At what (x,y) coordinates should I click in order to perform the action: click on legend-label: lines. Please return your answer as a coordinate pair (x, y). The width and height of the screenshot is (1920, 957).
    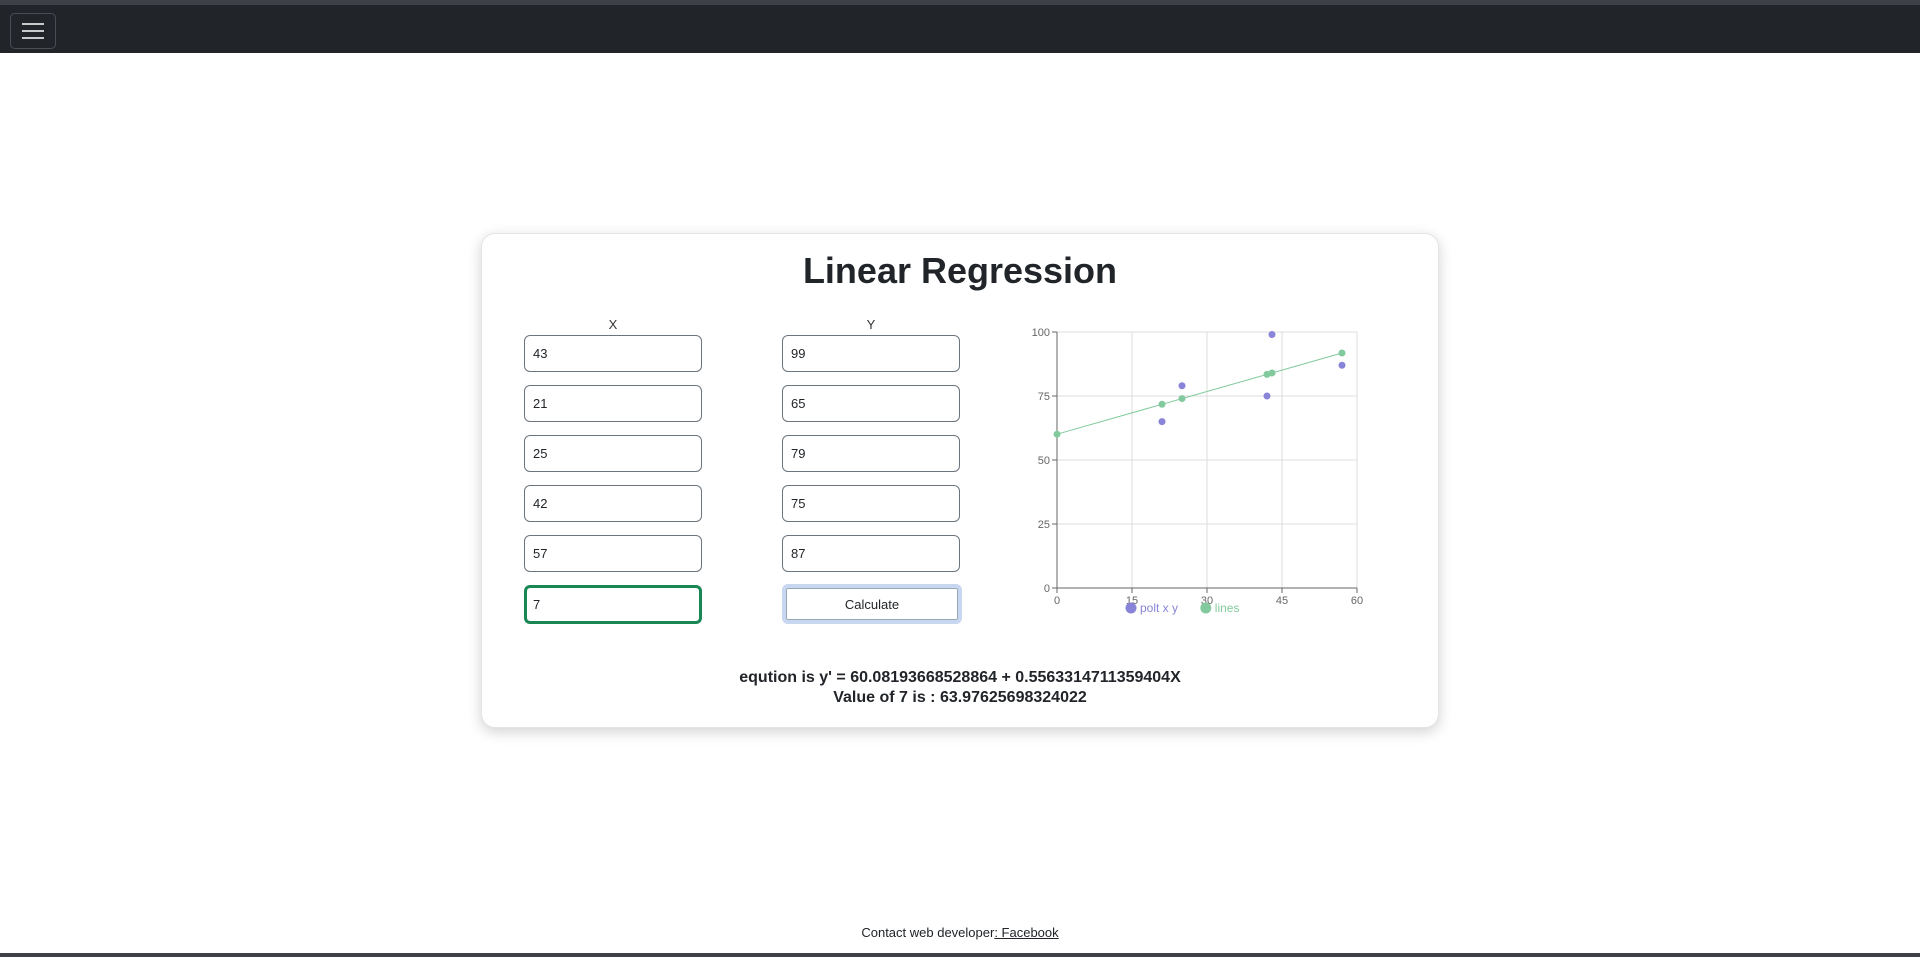
    Looking at the image, I should click on (1227, 608).